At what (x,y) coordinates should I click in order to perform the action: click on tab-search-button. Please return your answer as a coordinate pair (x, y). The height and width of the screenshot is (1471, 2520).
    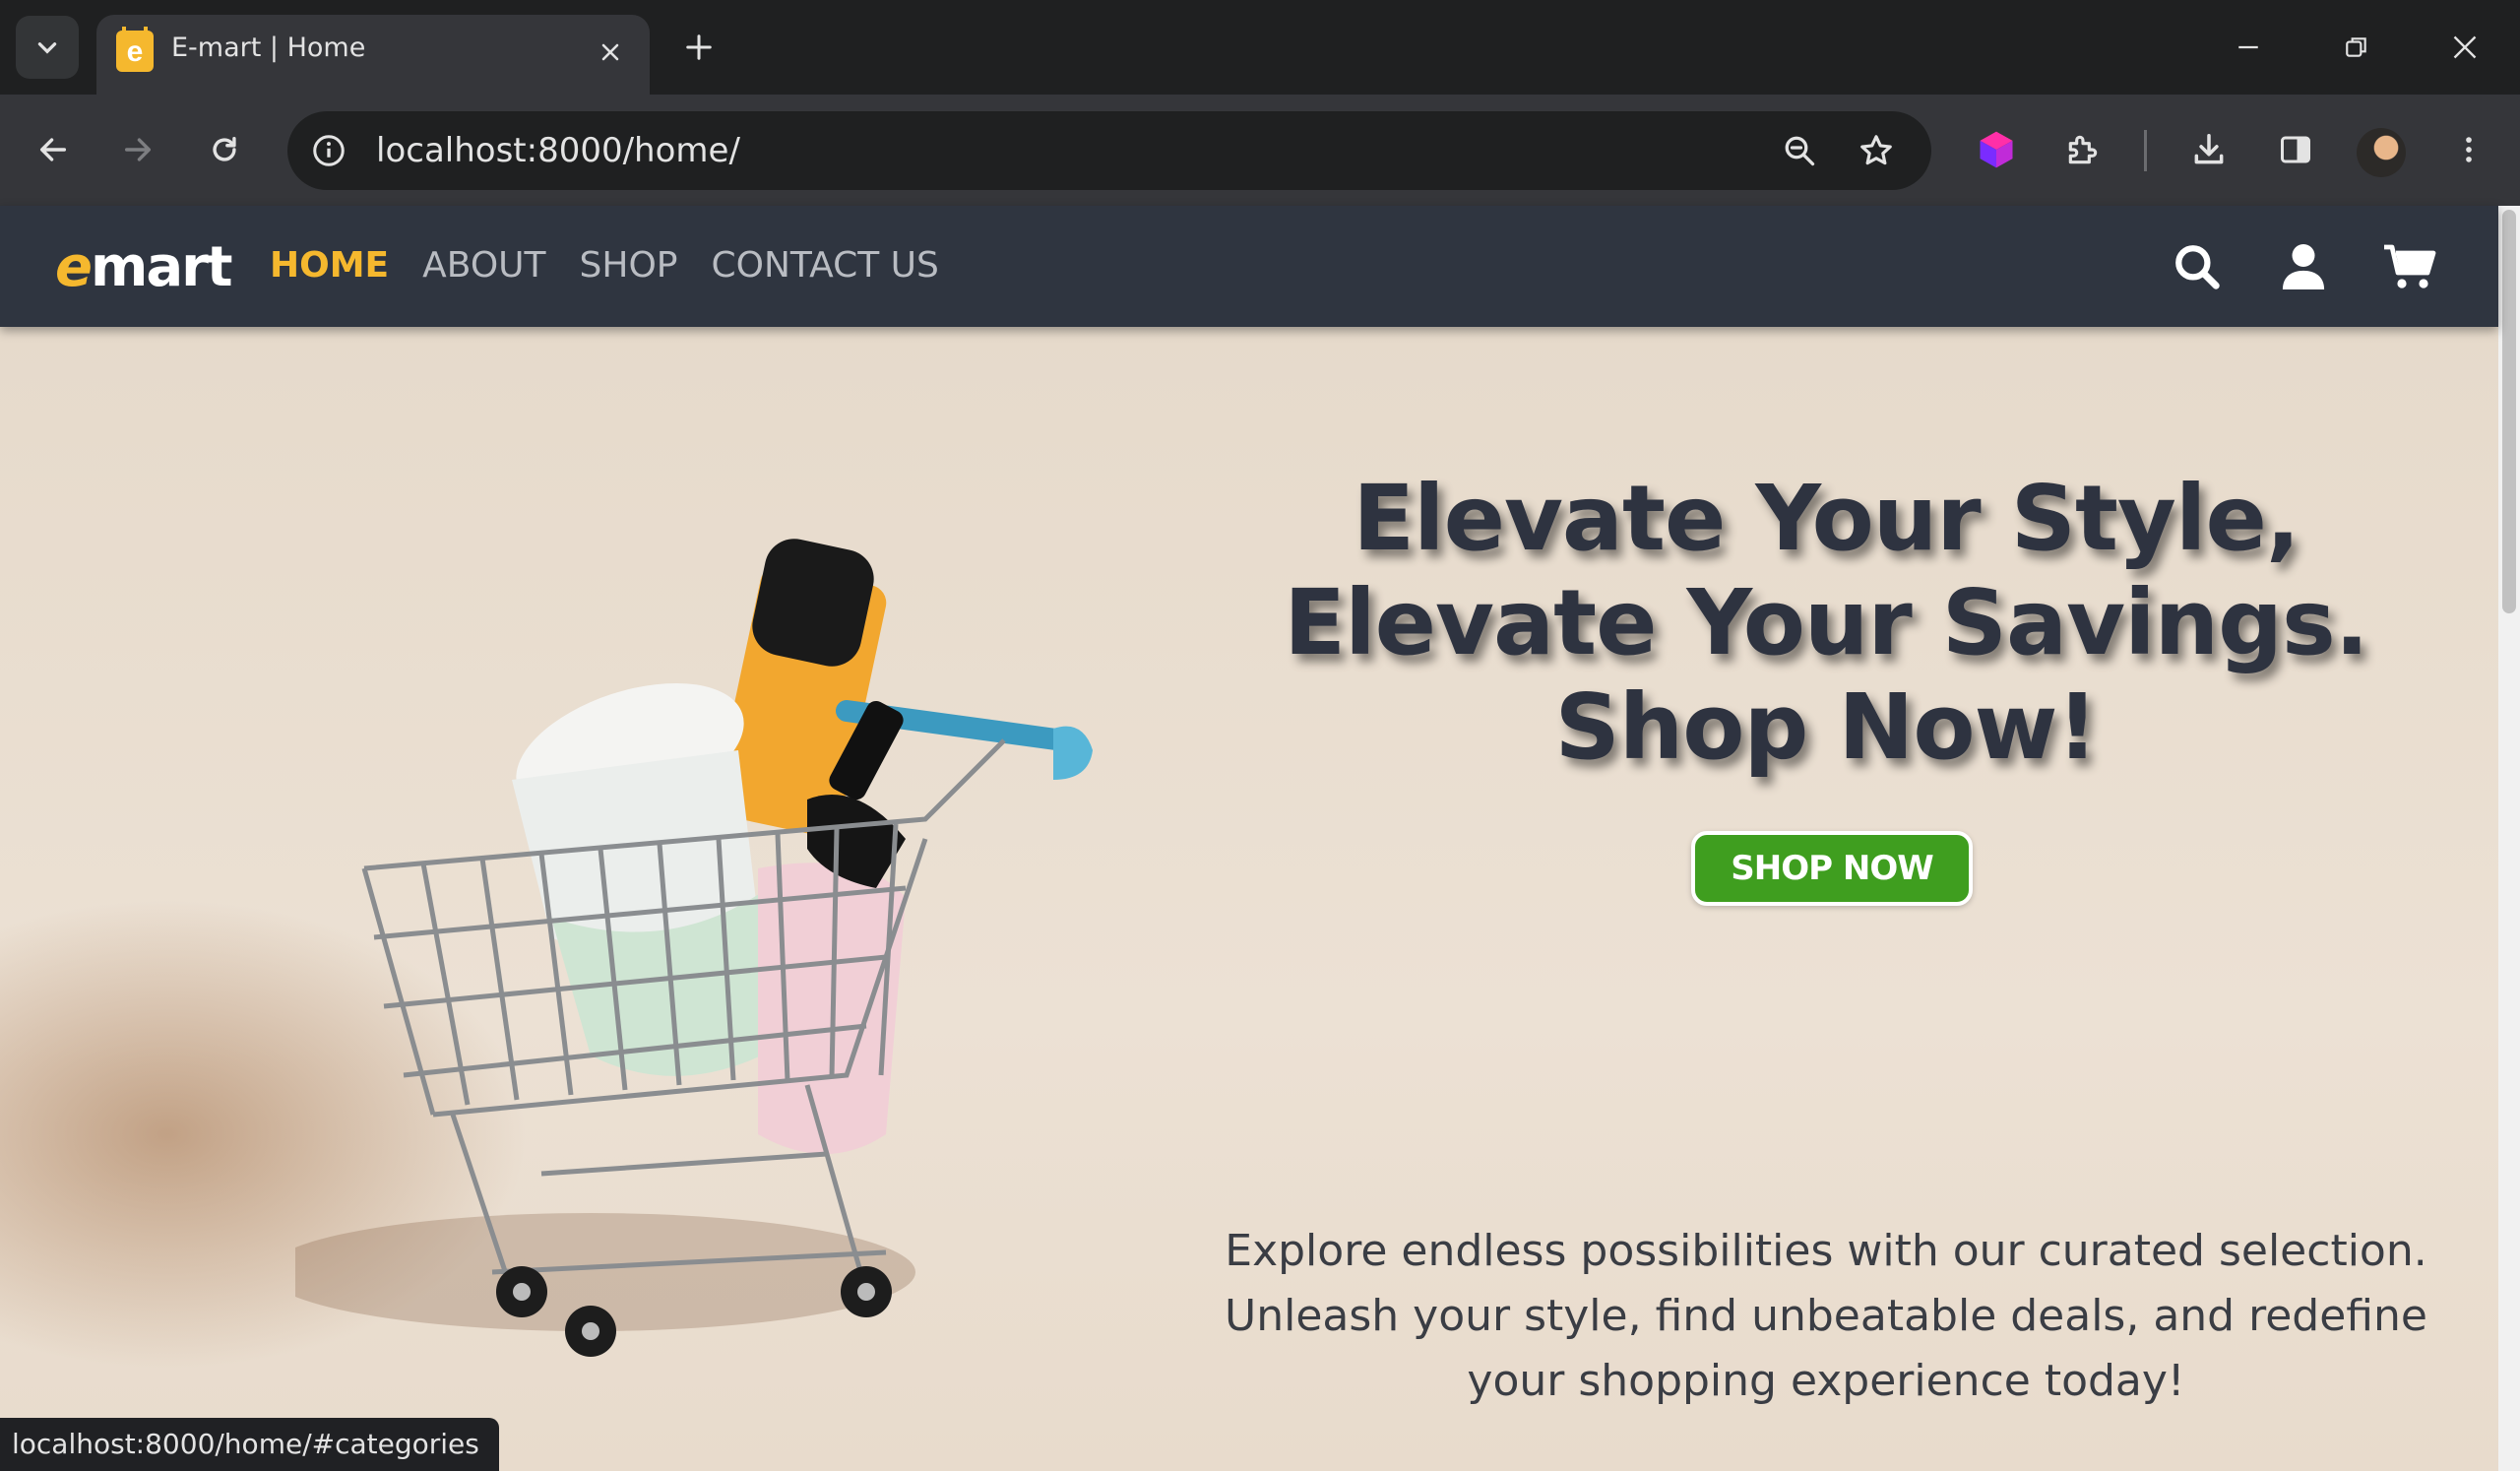
    Looking at the image, I should click on (47, 47).